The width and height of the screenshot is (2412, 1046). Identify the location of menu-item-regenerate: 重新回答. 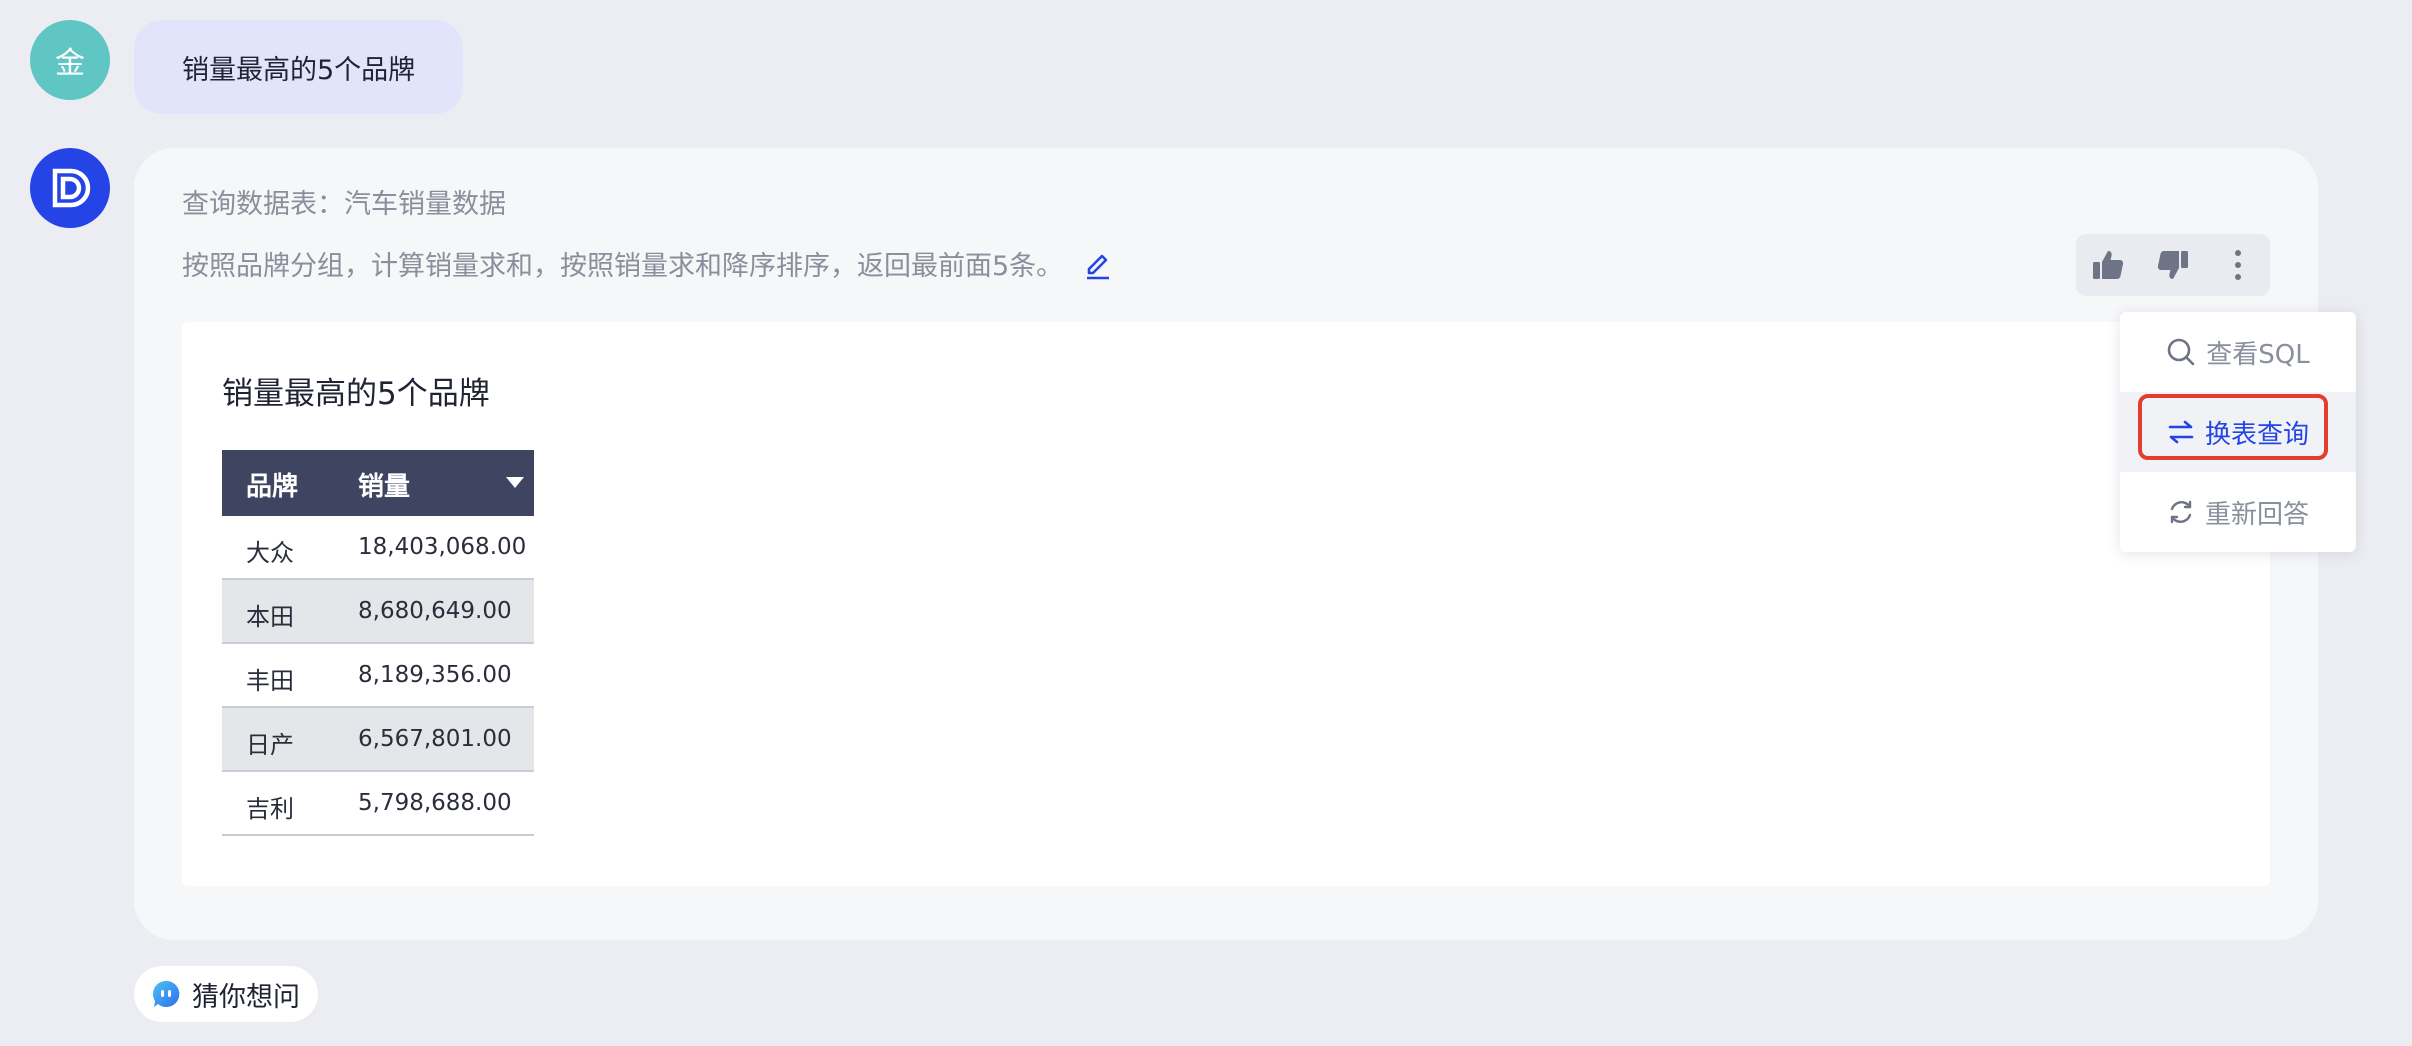
(2238, 512).